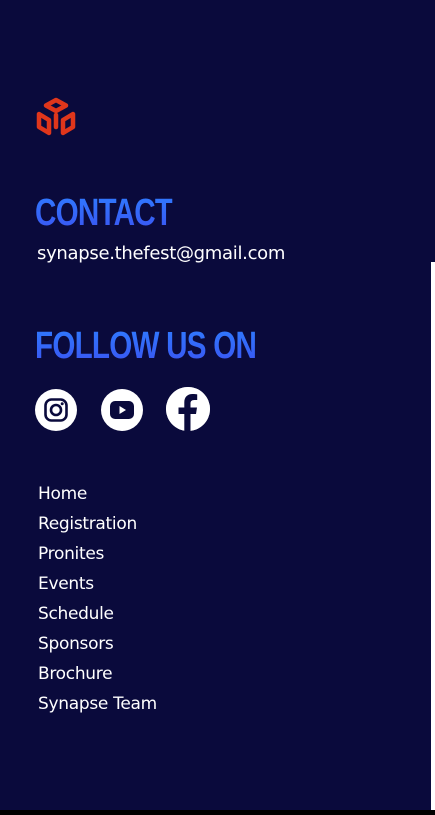  I want to click on nav-item-events: Events, so click(97, 587).